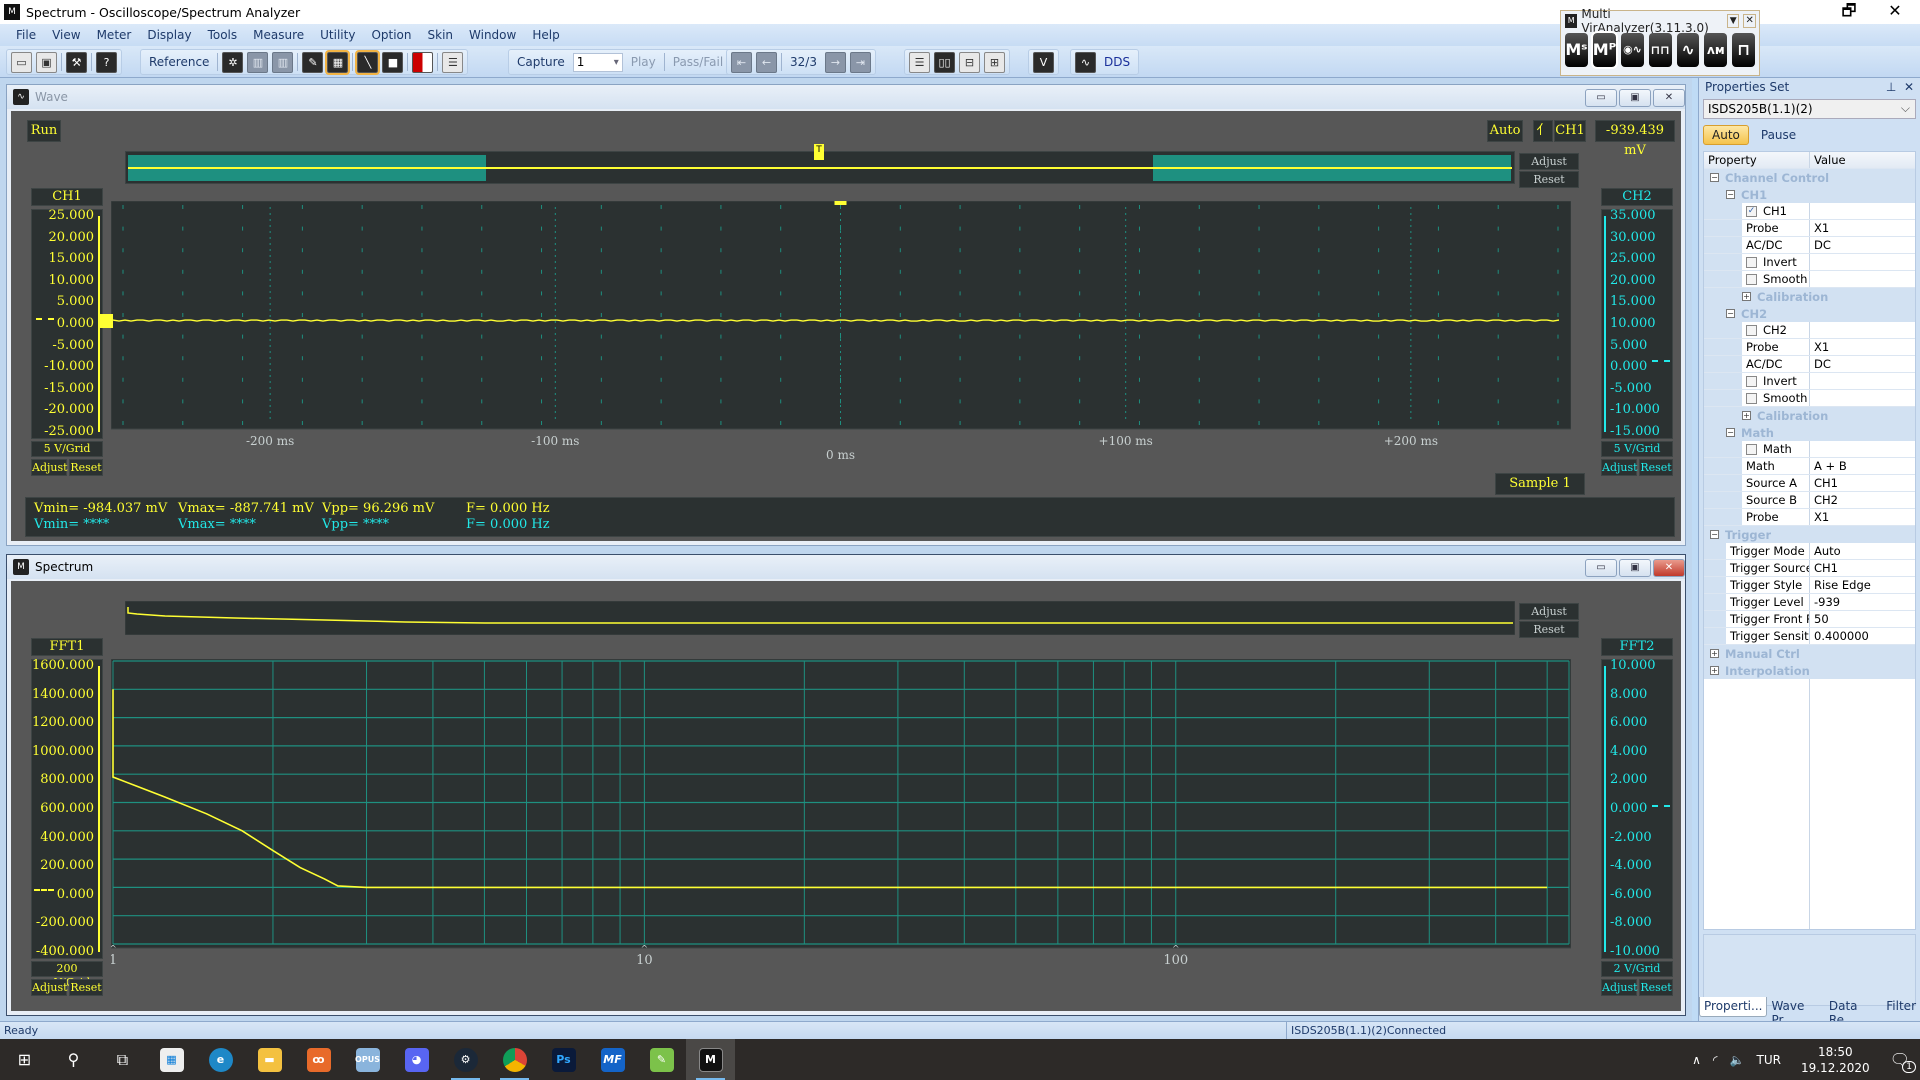 The width and height of the screenshot is (1920, 1080). Describe the element at coordinates (1635, 568) in the screenshot. I see `maximize-button: ▣` at that location.